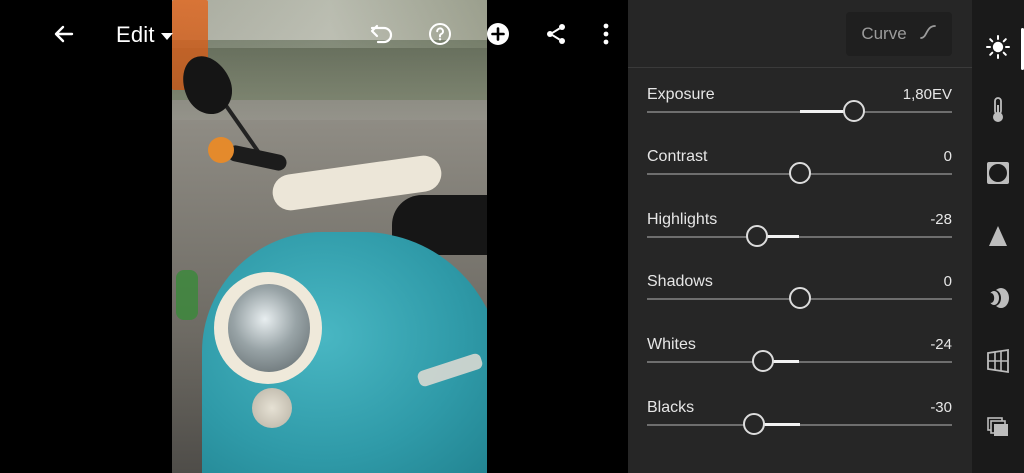 This screenshot has height=473, width=1024. I want to click on undo-icon, so click(382, 34).